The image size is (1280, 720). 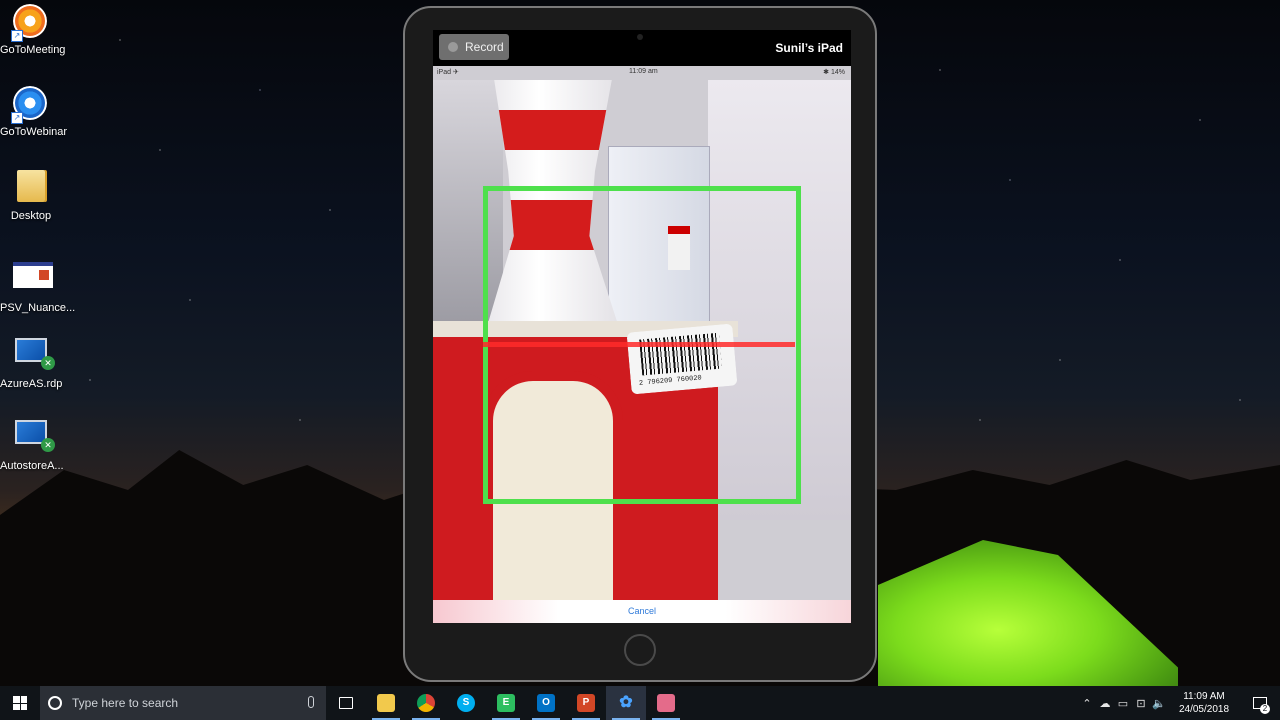 What do you see at coordinates (125, 703) in the screenshot?
I see `search-placeholder: Type here to search` at bounding box center [125, 703].